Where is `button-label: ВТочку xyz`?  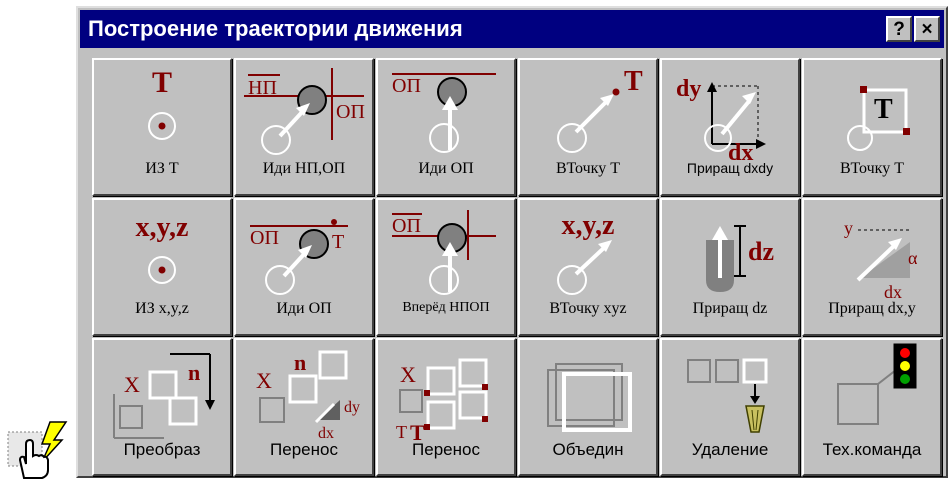 button-label: ВТочку xyz is located at coordinates (588, 308).